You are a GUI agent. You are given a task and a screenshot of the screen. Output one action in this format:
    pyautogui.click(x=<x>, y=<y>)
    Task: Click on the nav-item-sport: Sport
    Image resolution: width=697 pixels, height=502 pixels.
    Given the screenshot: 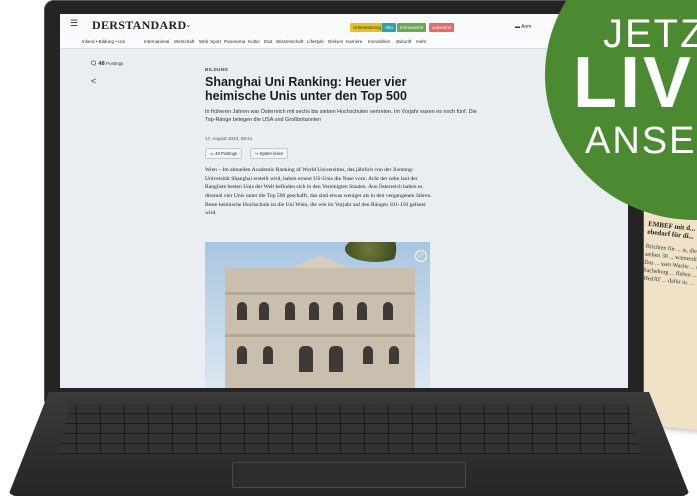 What is the action you would take?
    pyautogui.click(x=215, y=41)
    